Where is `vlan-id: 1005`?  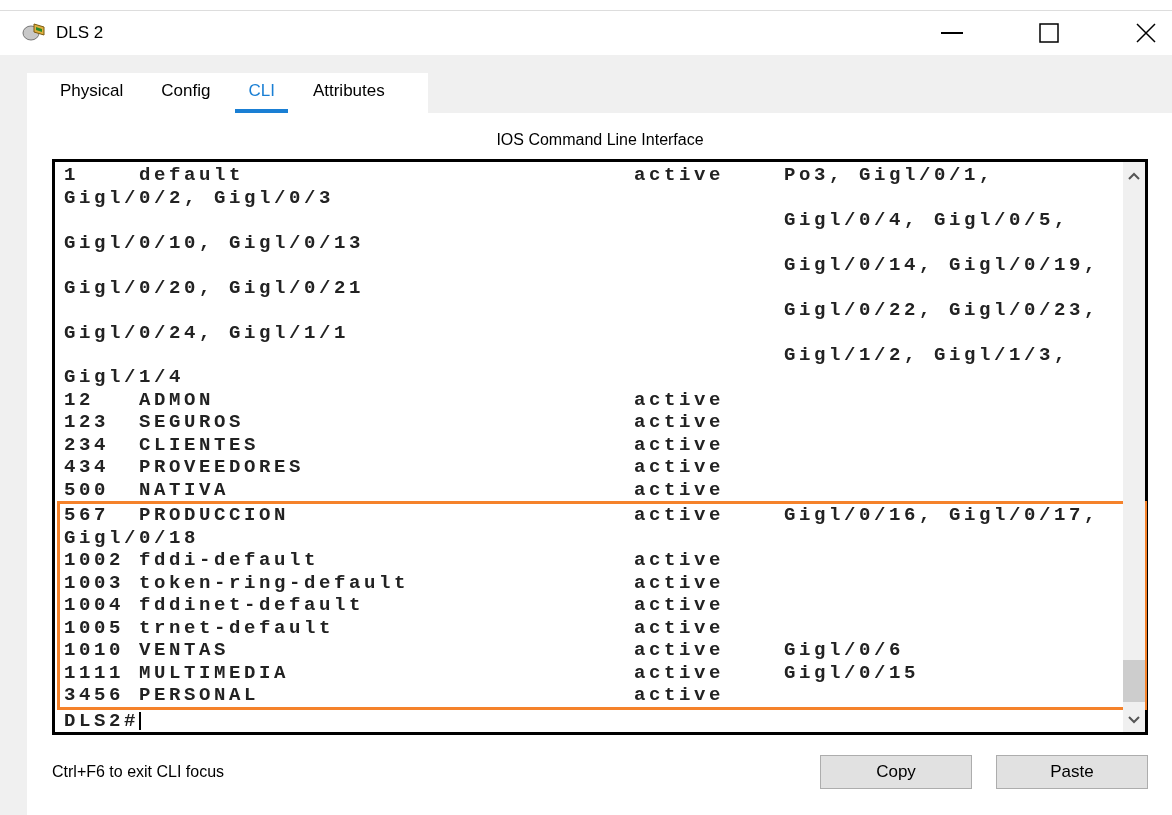
vlan-id: 1005 is located at coordinates (94, 627).